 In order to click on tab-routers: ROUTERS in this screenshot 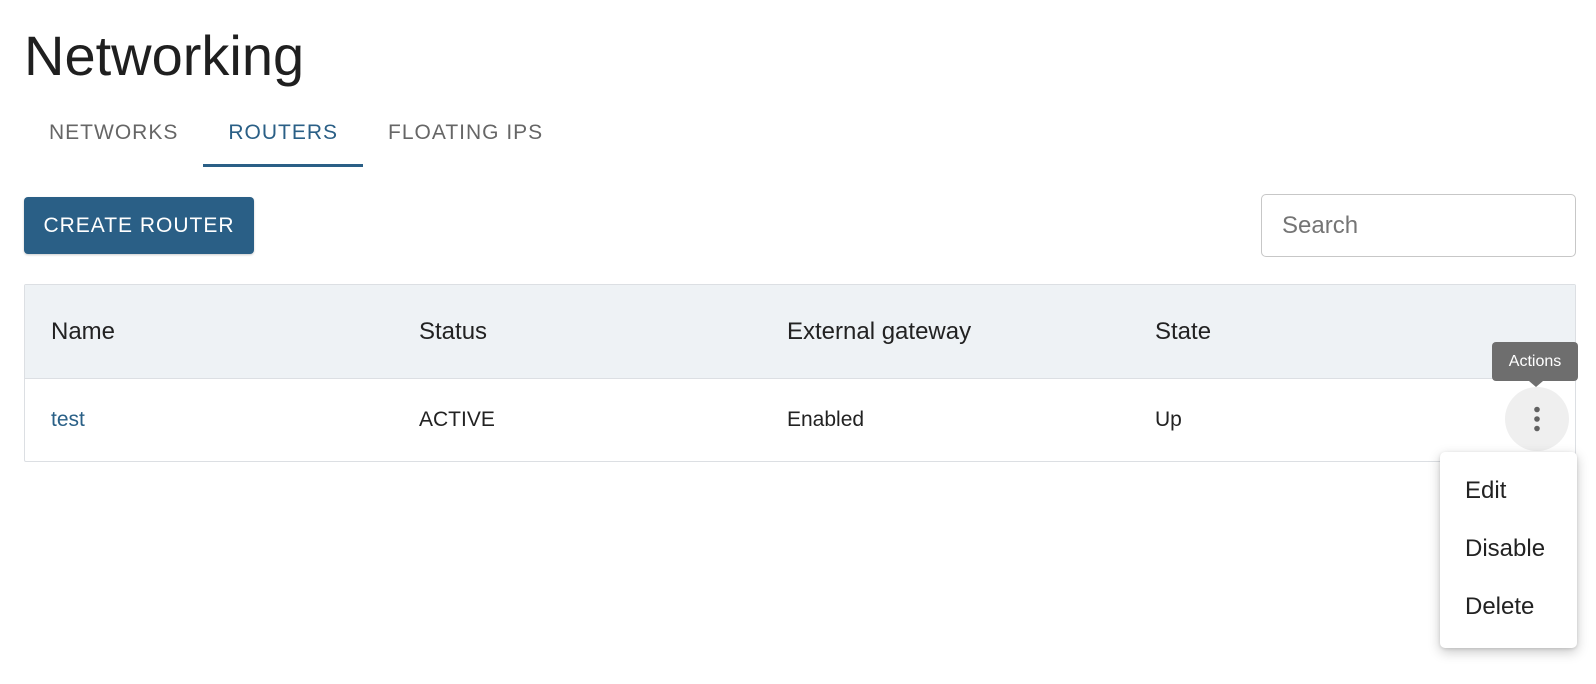, I will do `click(283, 134)`.